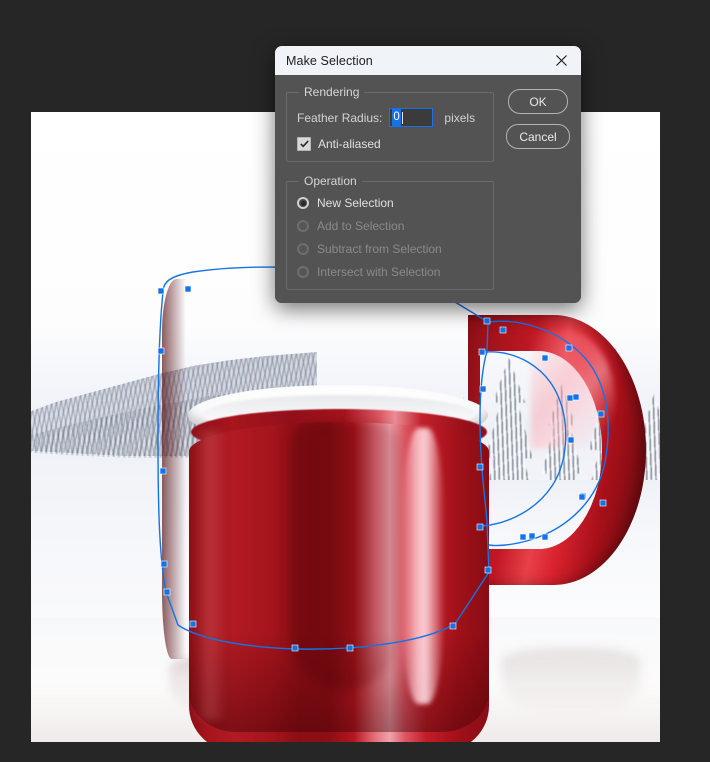 Image resolution: width=710 pixels, height=762 pixels. What do you see at coordinates (345, 679) in the screenshot?
I see `reflective-table-surface` at bounding box center [345, 679].